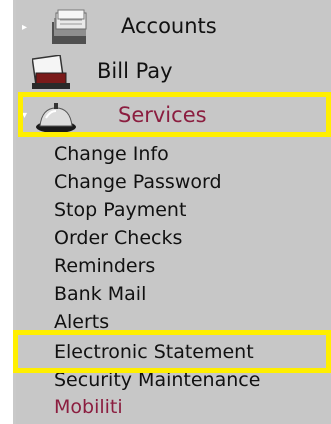 This screenshot has width=331, height=424. What do you see at coordinates (138, 182) in the screenshot?
I see `submenu-item-change-password: Change Password` at bounding box center [138, 182].